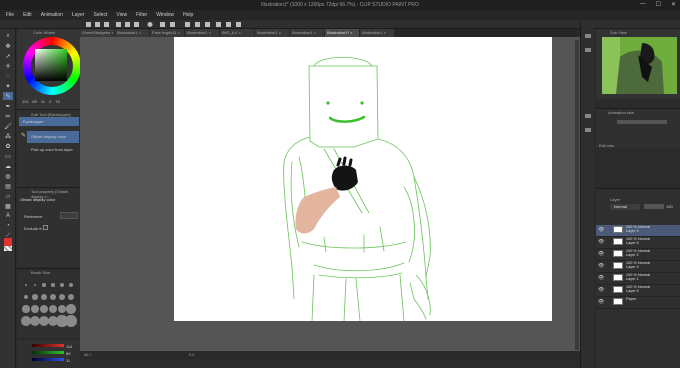  Describe the element at coordinates (8, 242) in the screenshot. I see `main-color-swatch` at that location.